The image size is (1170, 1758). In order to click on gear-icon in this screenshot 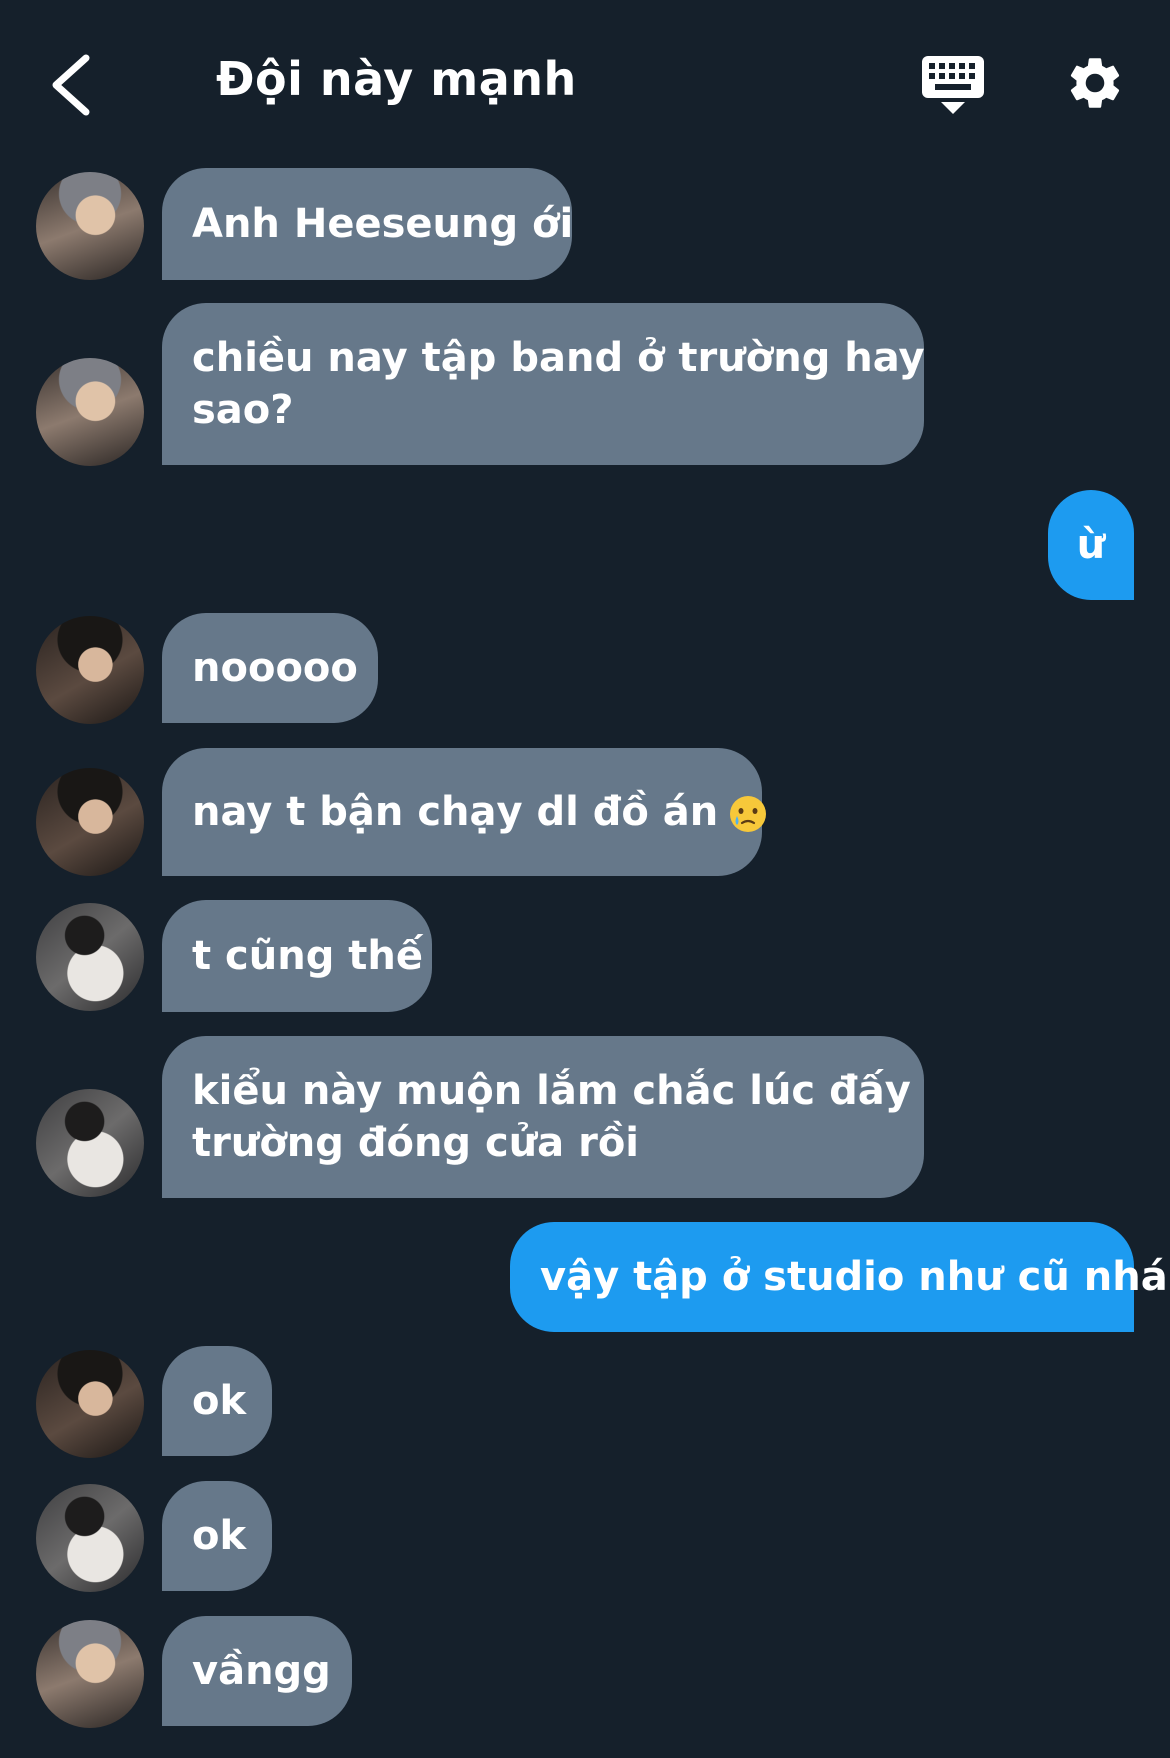, I will do `click(1095, 83)`.